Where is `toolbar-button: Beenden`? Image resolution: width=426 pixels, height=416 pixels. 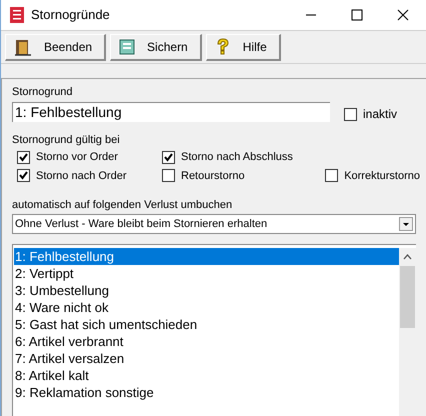
toolbar-button: Beenden is located at coordinates (55, 47).